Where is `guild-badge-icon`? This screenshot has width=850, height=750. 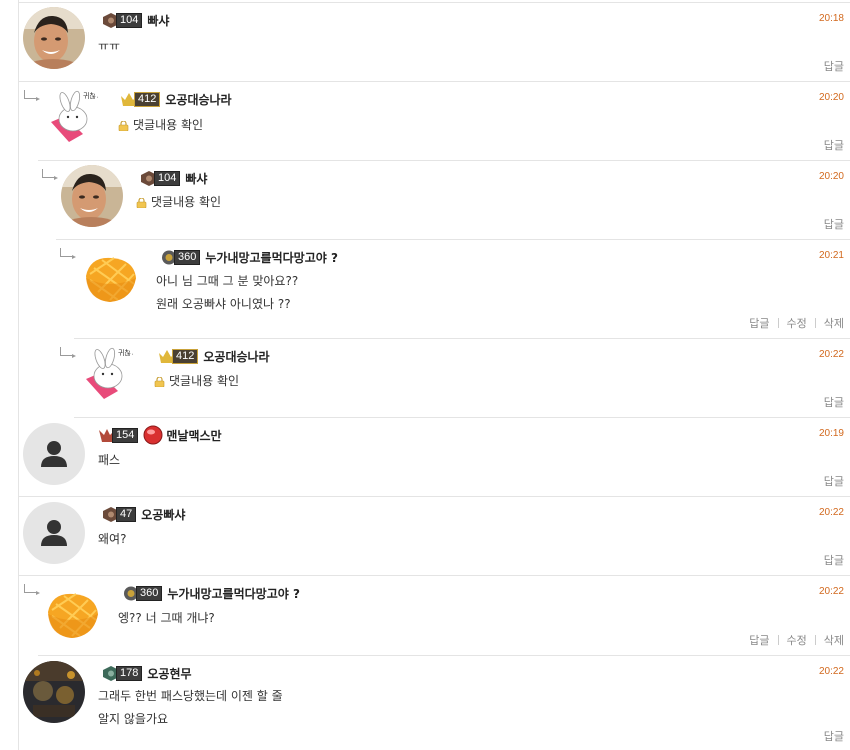 guild-badge-icon is located at coordinates (153, 435).